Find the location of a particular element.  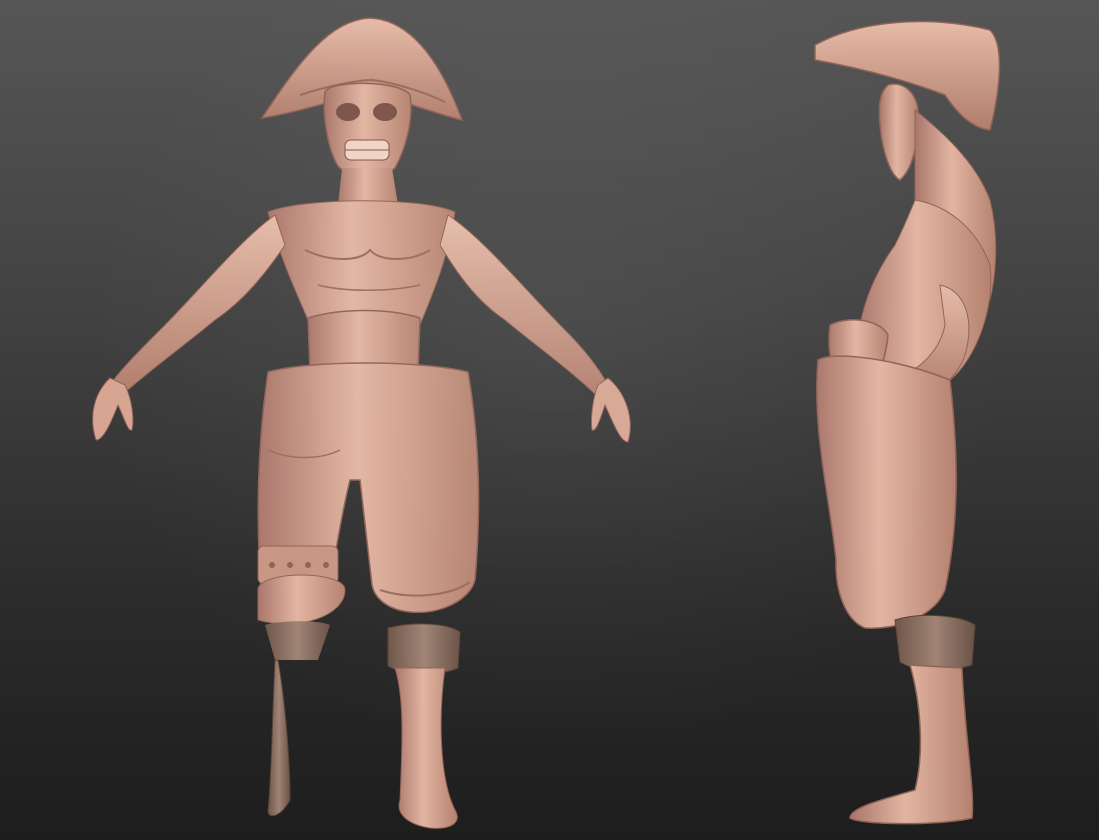

side-leg-wrap is located at coordinates (935, 642).